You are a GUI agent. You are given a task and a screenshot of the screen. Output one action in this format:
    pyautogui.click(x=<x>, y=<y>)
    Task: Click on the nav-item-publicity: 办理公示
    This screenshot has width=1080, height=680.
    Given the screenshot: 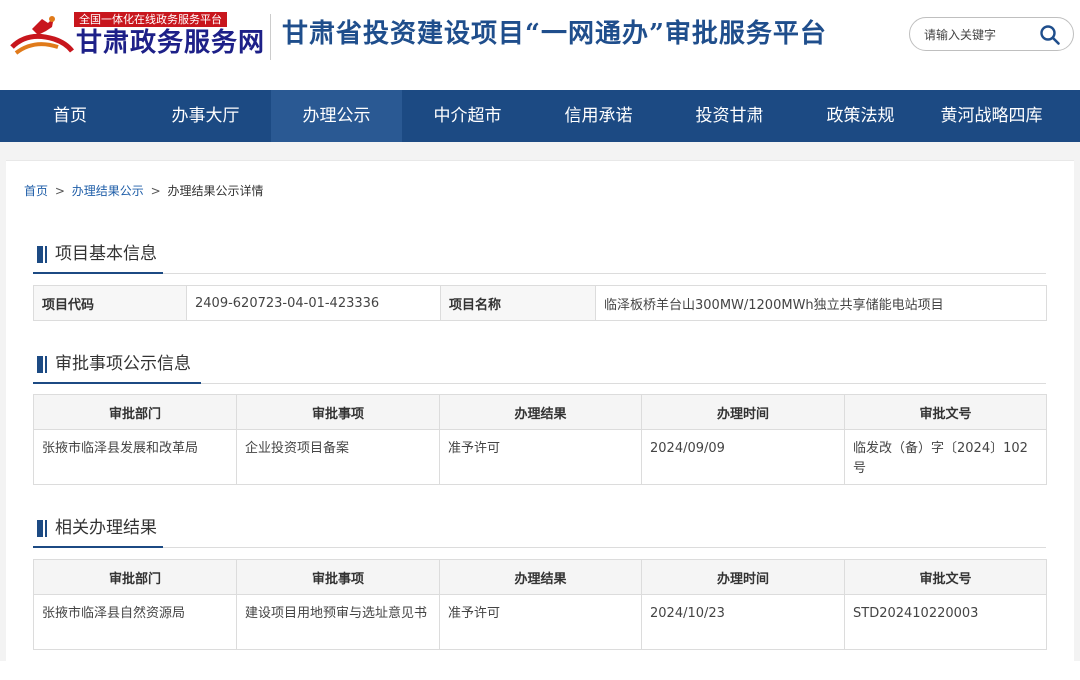 What is the action you would take?
    pyautogui.click(x=336, y=116)
    